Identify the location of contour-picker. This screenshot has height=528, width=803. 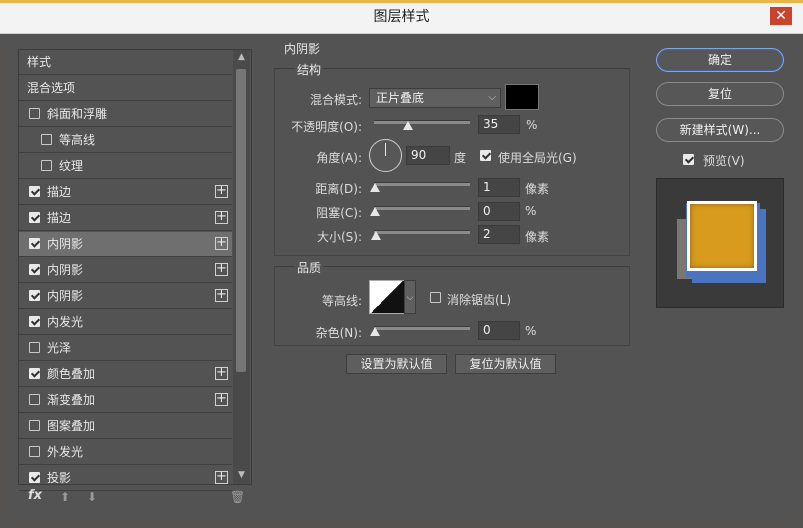
(387, 297).